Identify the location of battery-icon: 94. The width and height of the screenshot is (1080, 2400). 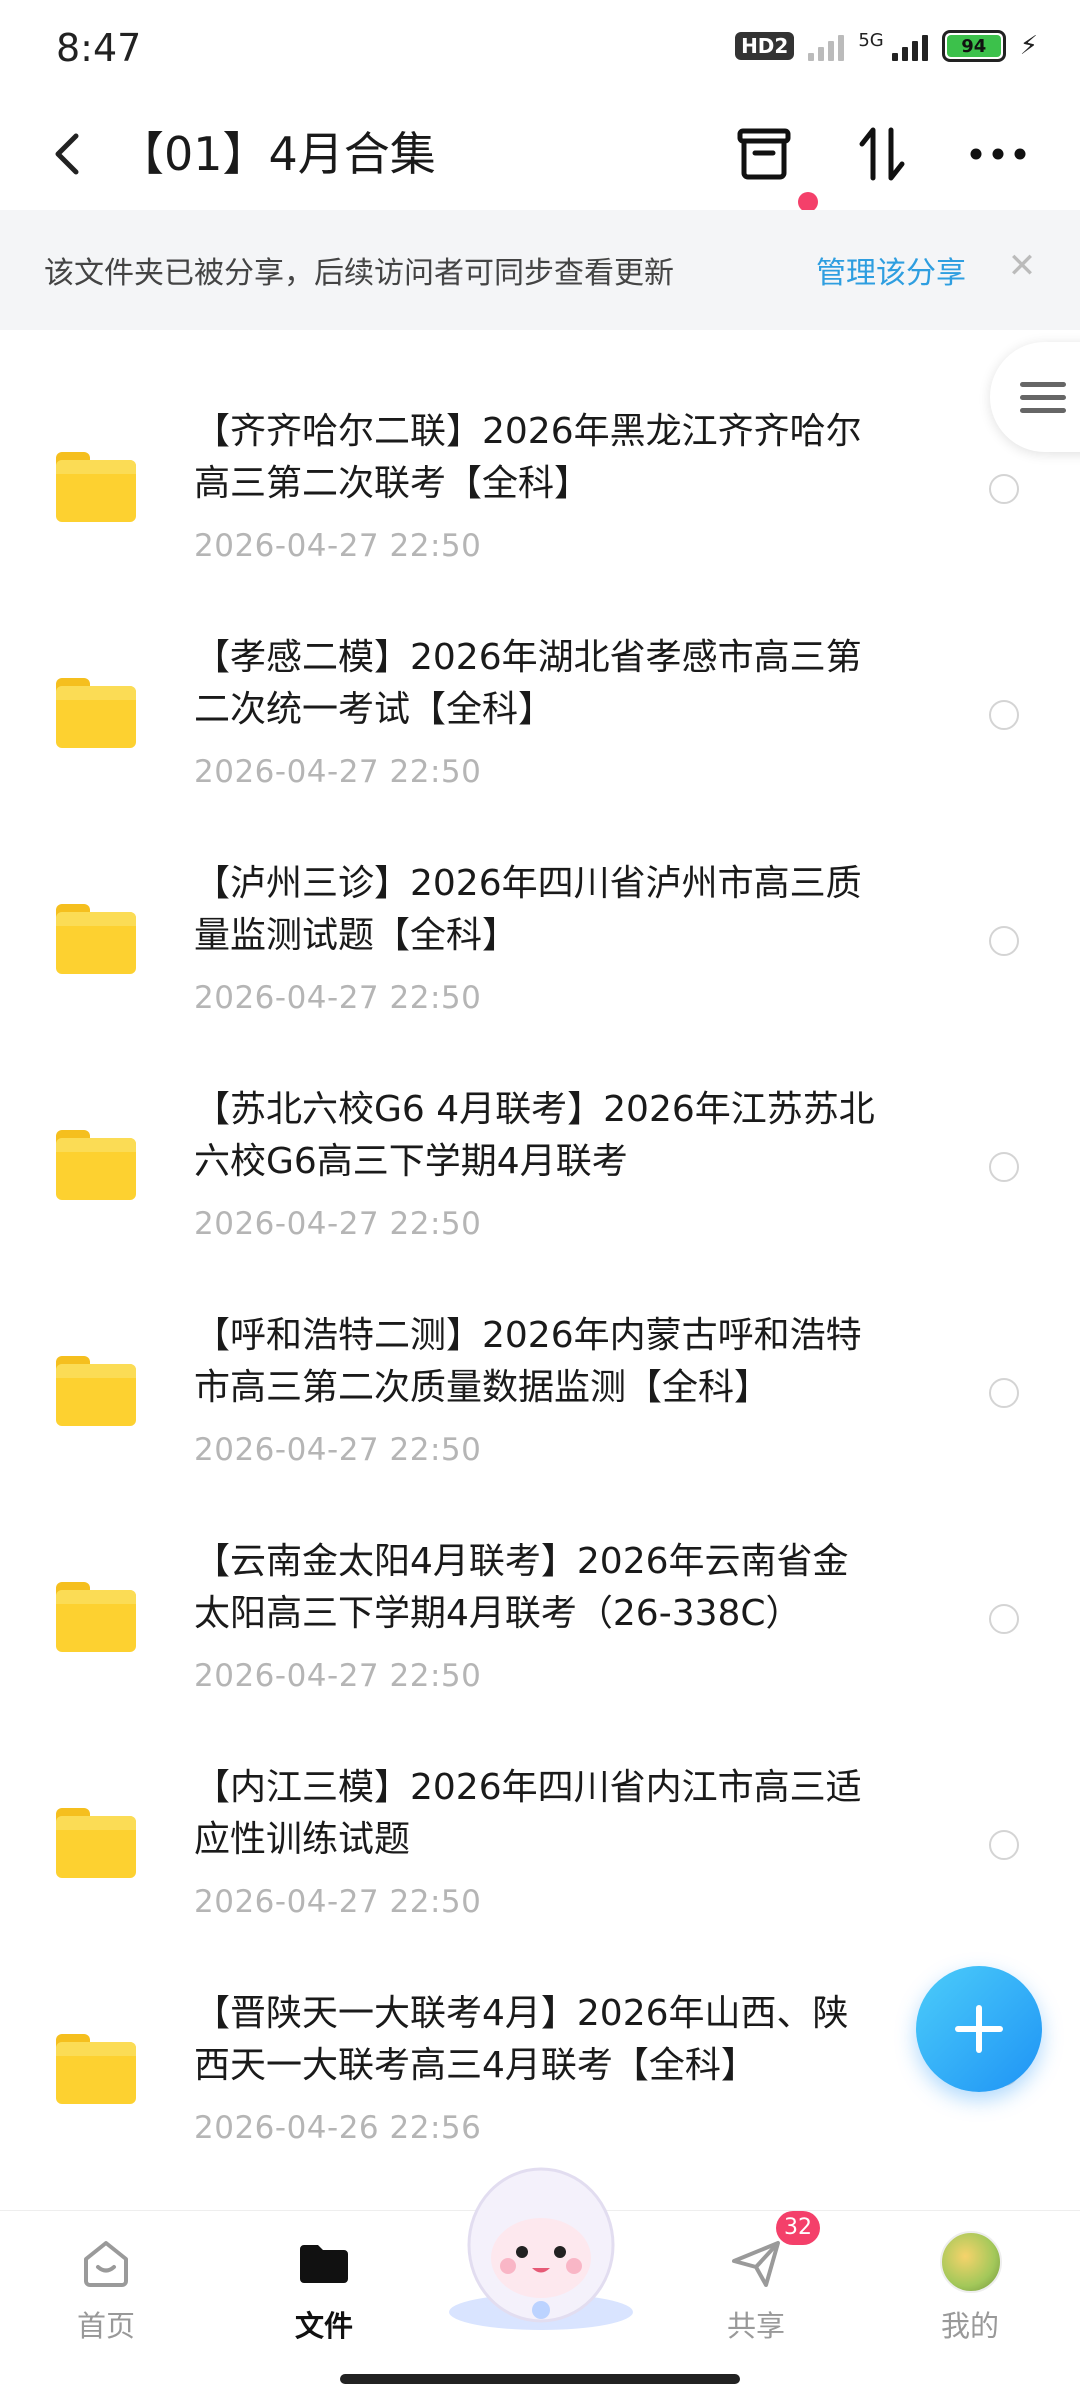
(973, 46).